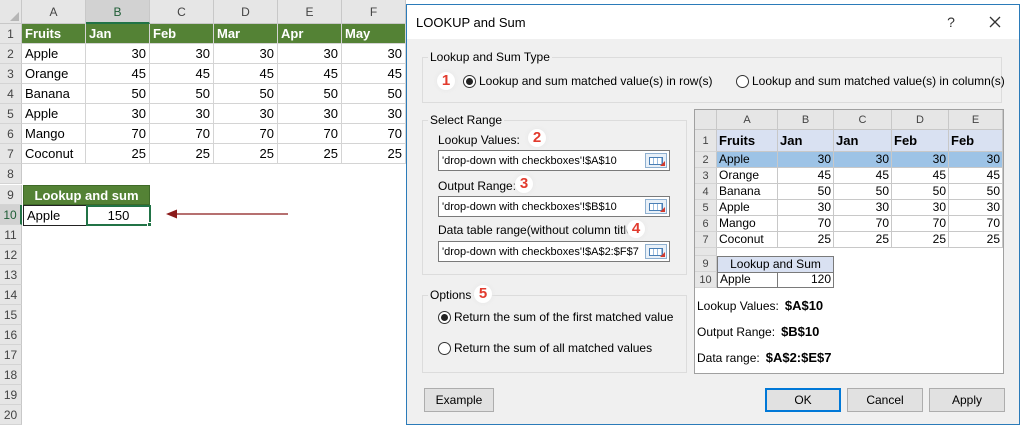 This screenshot has width=1020, height=425. What do you see at coordinates (11, 375) in the screenshot?
I see `row-header-18: 18` at bounding box center [11, 375].